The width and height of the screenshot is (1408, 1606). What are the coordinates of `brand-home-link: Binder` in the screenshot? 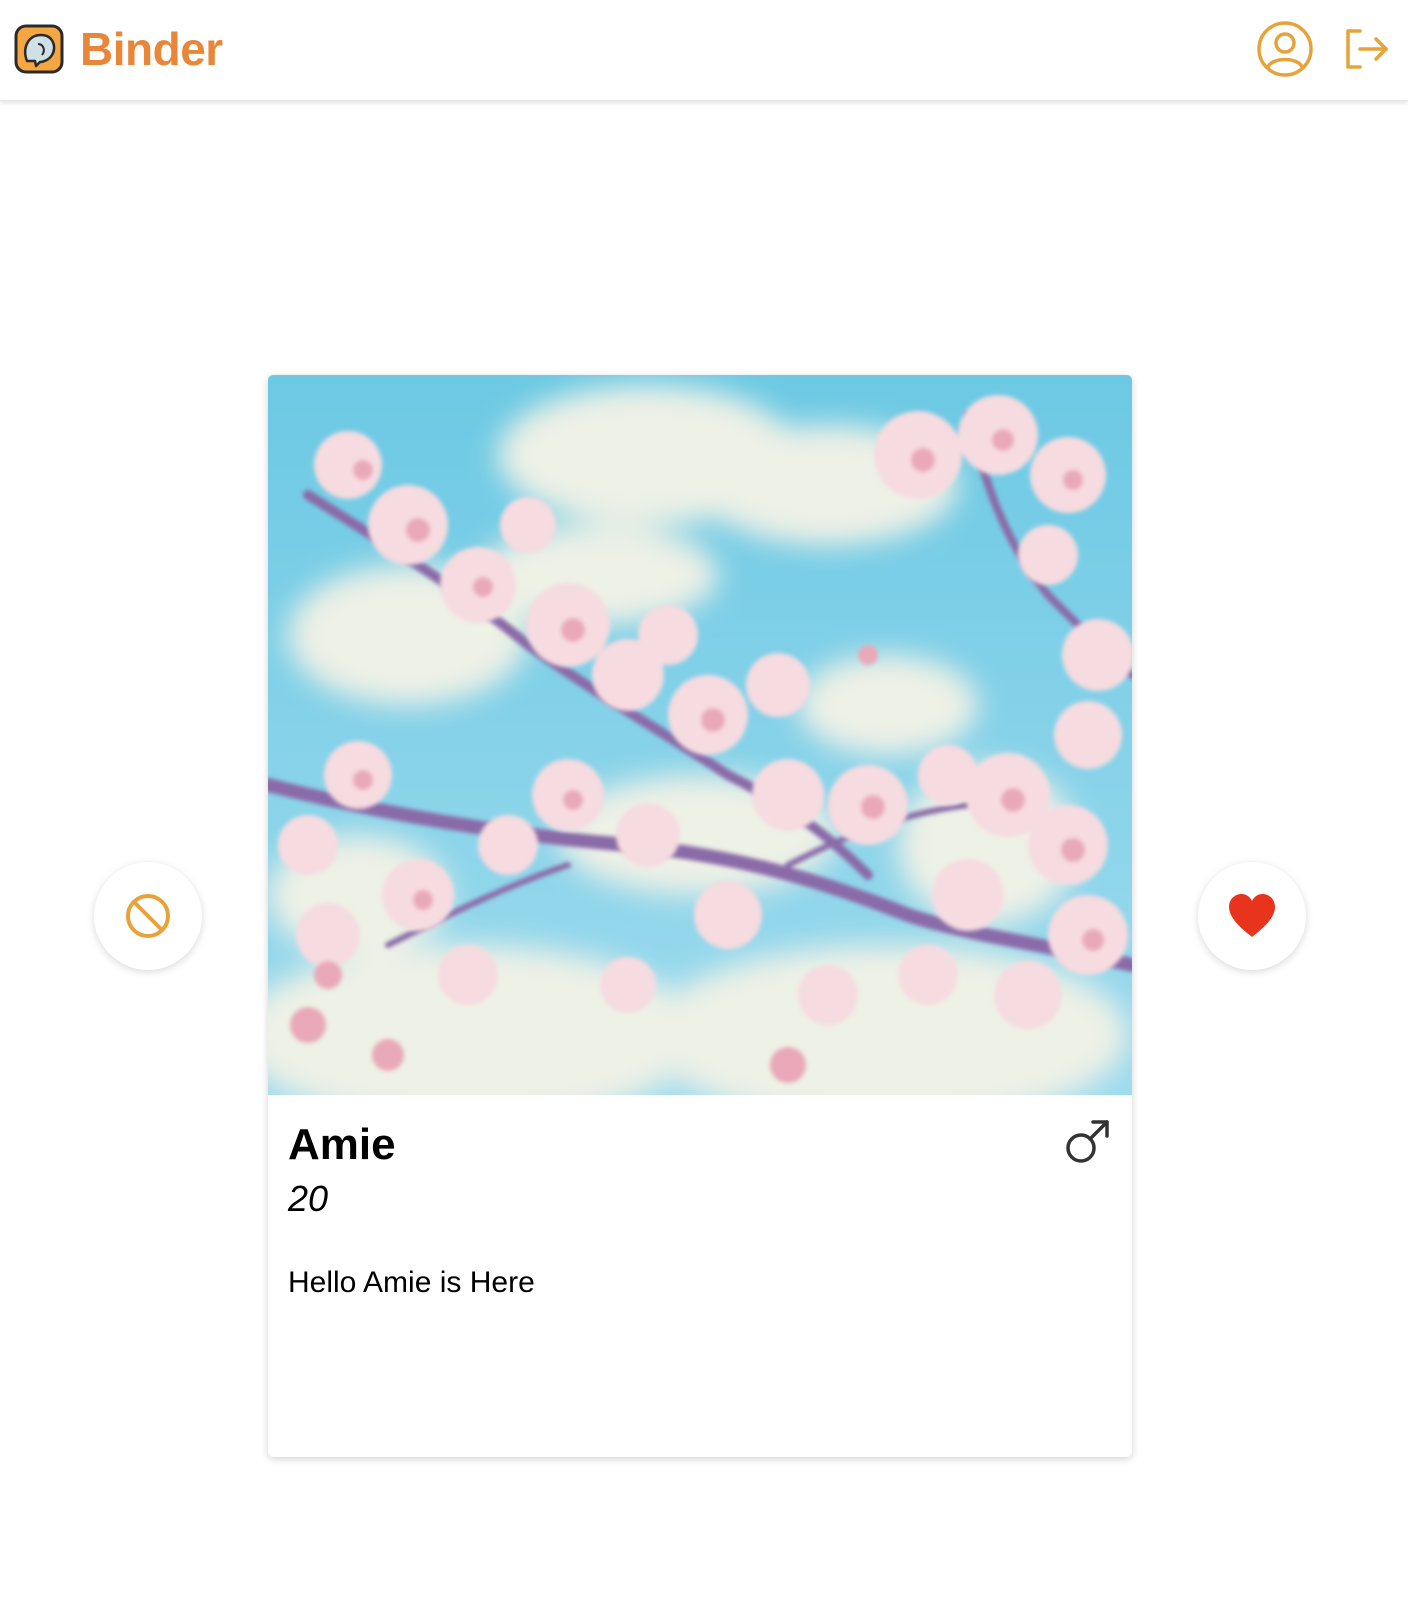 It's located at (118, 49).